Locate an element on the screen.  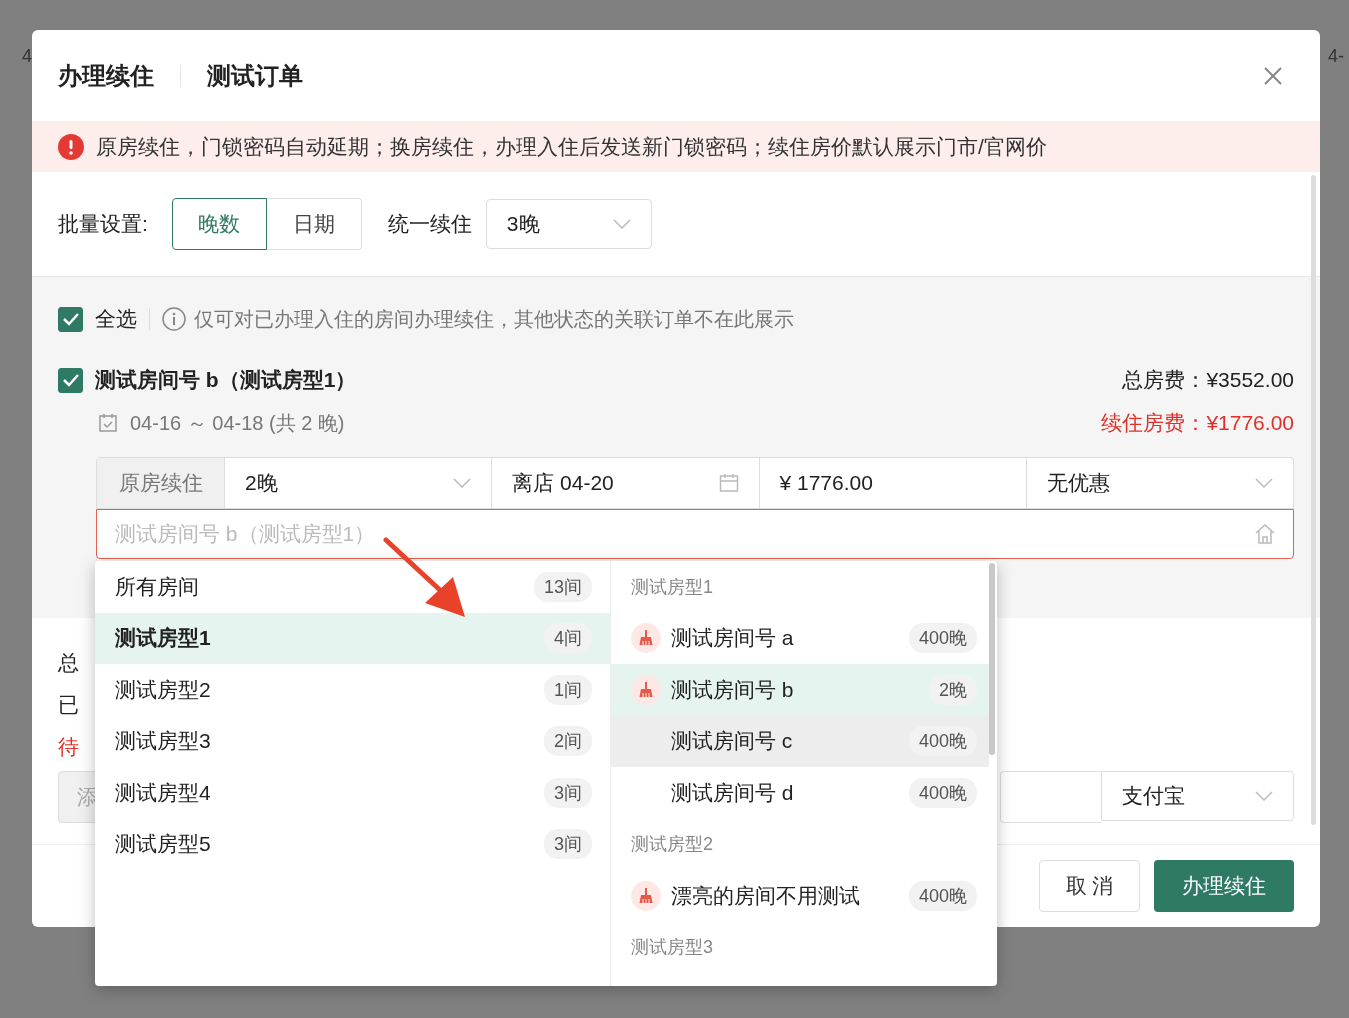
room-select-field: 测试房间号 b（测试房型1） is located at coordinates (695, 534).